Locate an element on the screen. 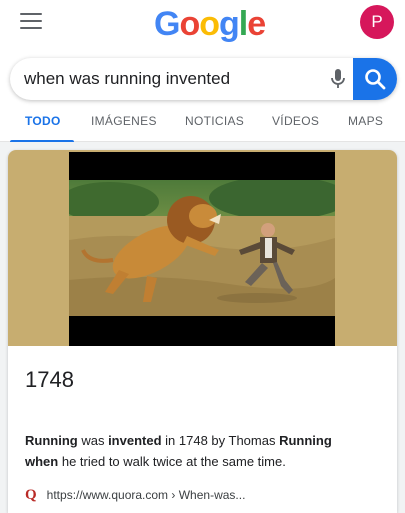 This screenshot has width=405, height=513. search-button is located at coordinates (375, 79).